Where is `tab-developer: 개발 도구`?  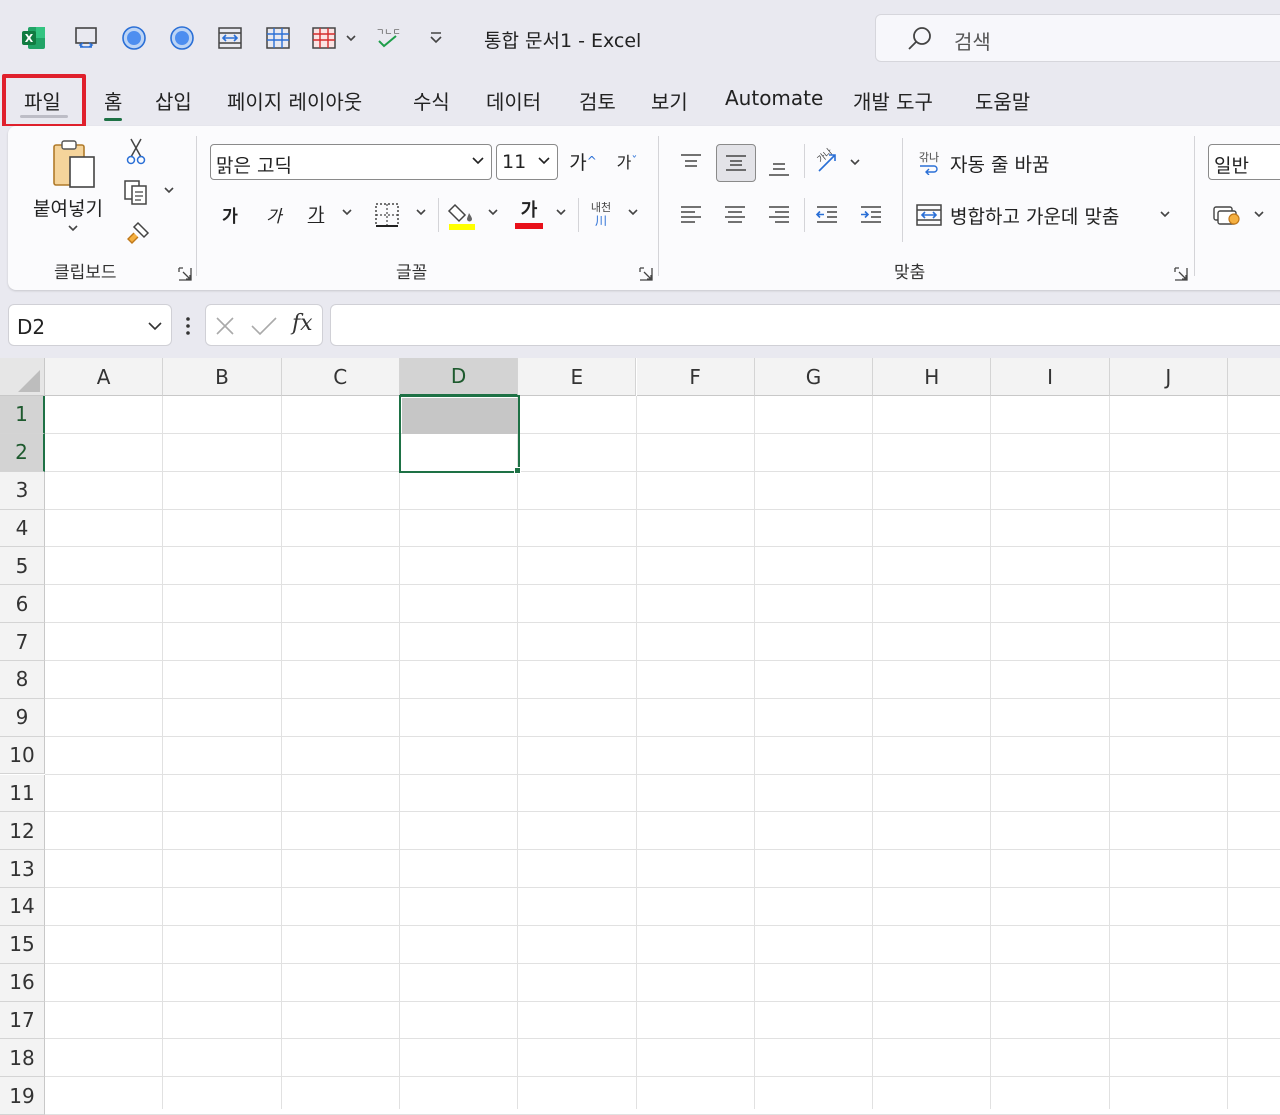 tab-developer: 개발 도구 is located at coordinates (893, 100).